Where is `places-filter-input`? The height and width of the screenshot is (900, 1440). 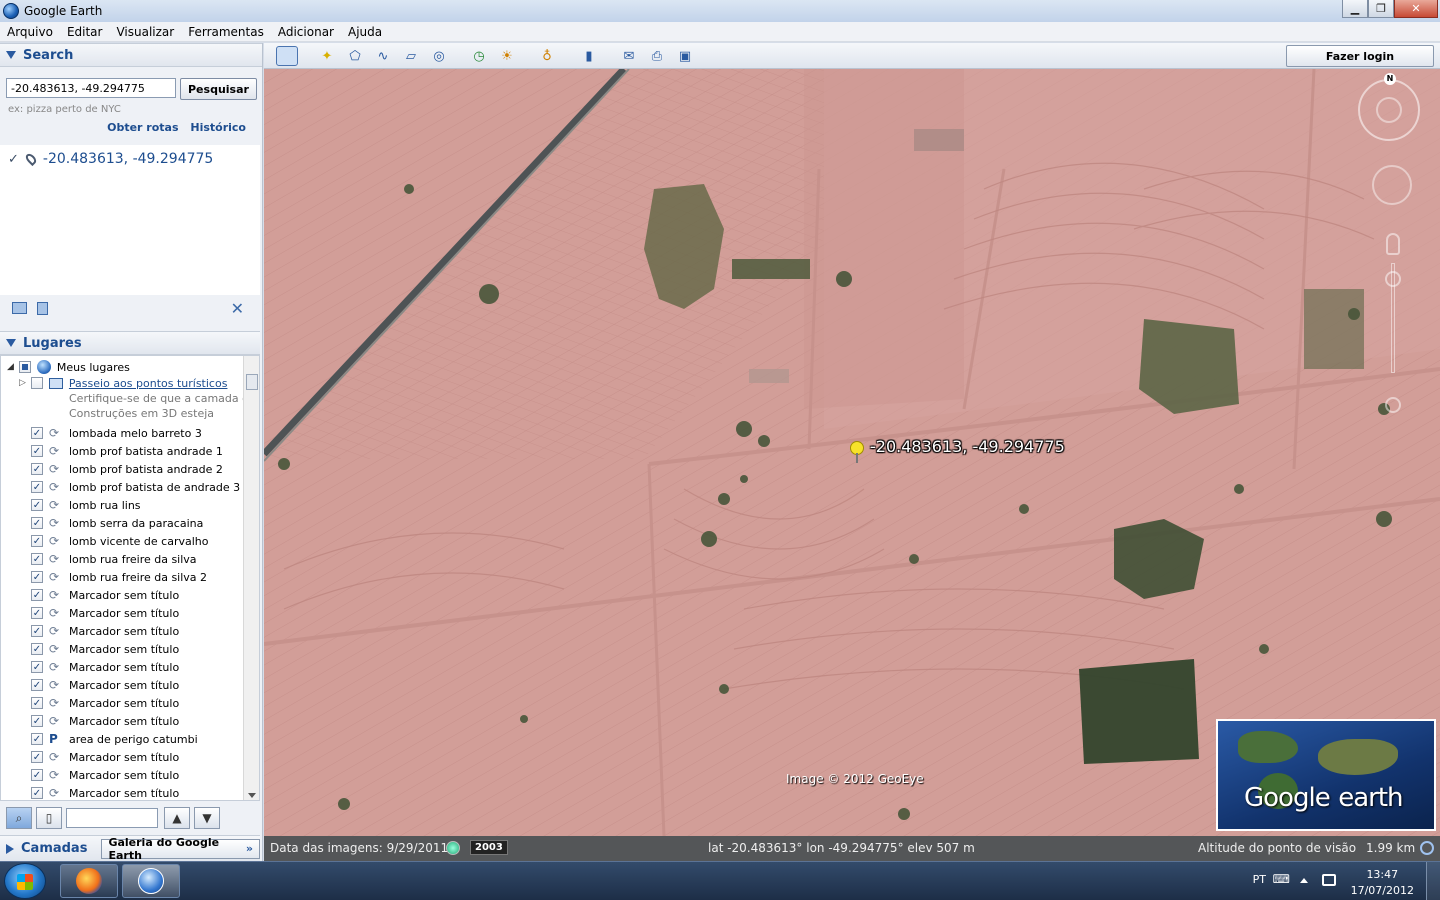 places-filter-input is located at coordinates (112, 818).